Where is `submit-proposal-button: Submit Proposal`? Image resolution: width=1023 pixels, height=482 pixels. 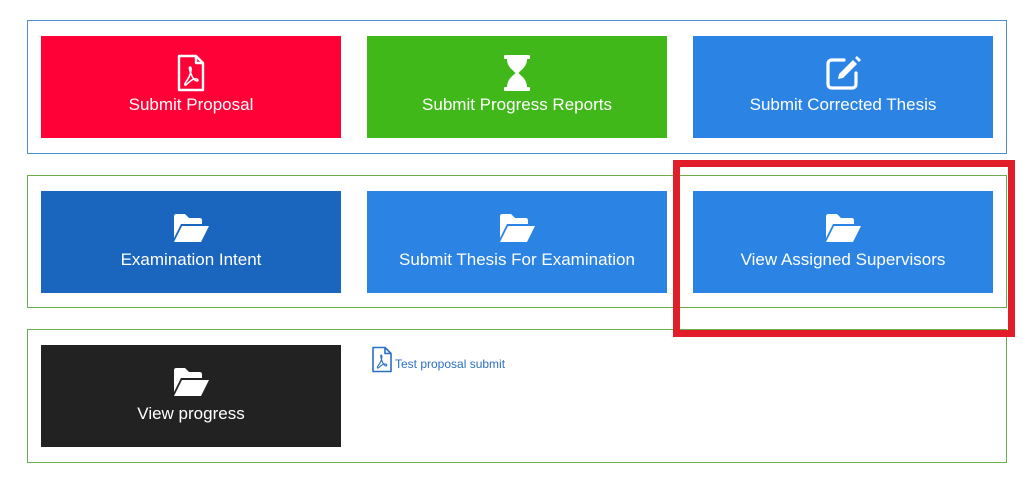 submit-proposal-button: Submit Proposal is located at coordinates (191, 87).